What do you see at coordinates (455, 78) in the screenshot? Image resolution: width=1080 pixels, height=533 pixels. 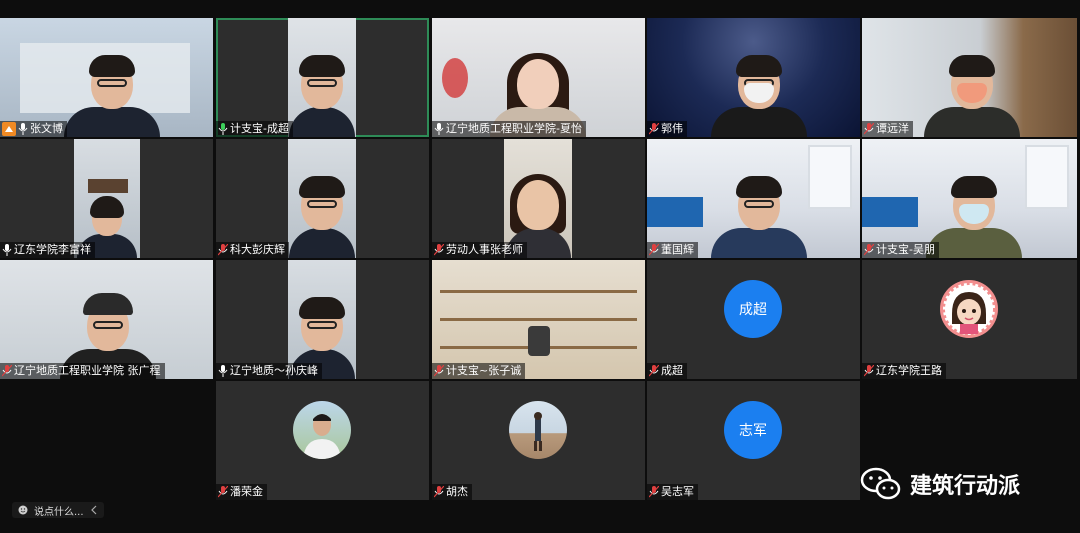 I see `flowers-decor` at bounding box center [455, 78].